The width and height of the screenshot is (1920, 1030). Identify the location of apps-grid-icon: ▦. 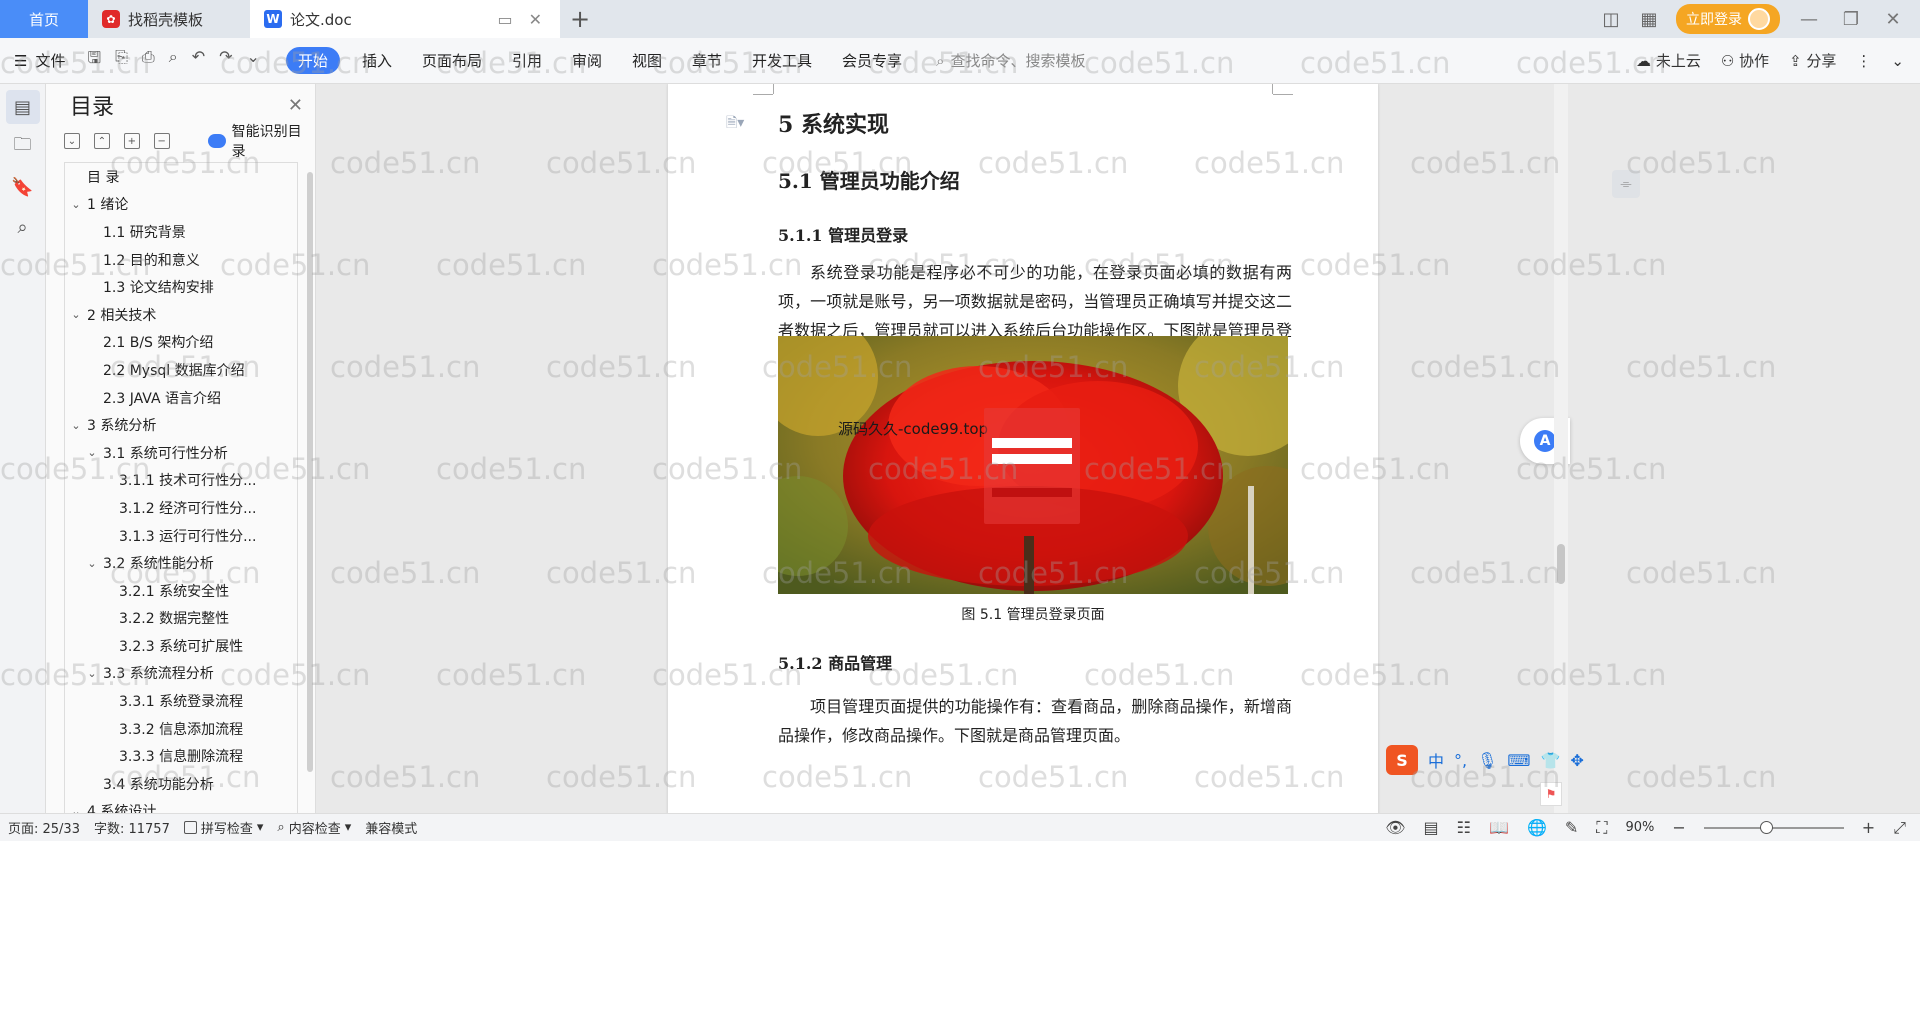
(1649, 19).